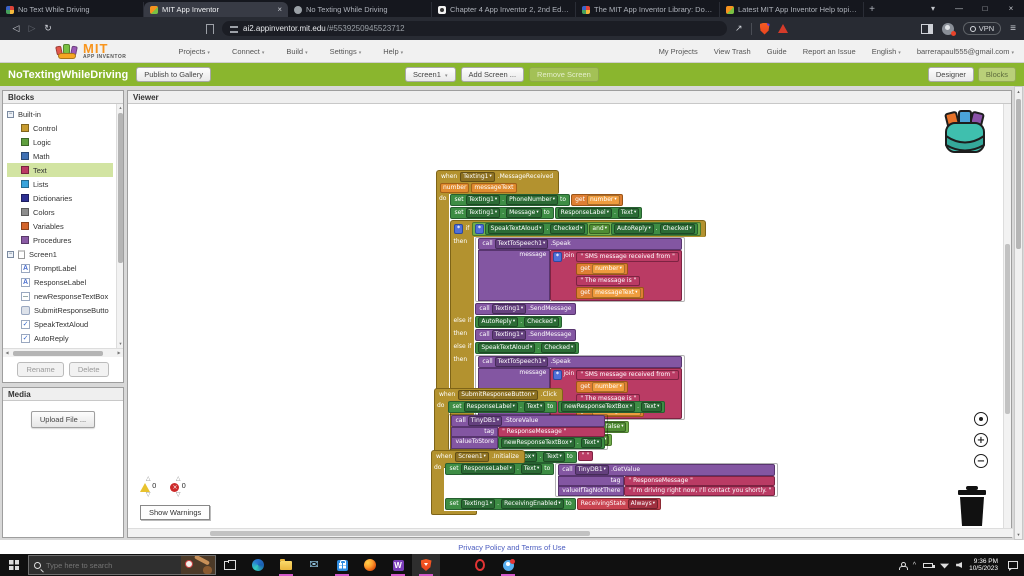  I want to click on block-part: set Texting1 ▾. PhoneNumber ▾ to, so click(510, 200).